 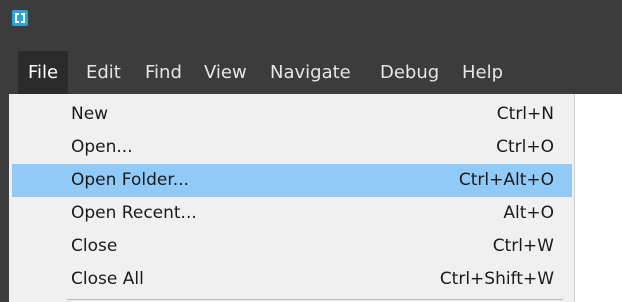 What do you see at coordinates (292, 279) in the screenshot?
I see `file-menu-item-close-all: Close All Ctrl+Shift+W` at bounding box center [292, 279].